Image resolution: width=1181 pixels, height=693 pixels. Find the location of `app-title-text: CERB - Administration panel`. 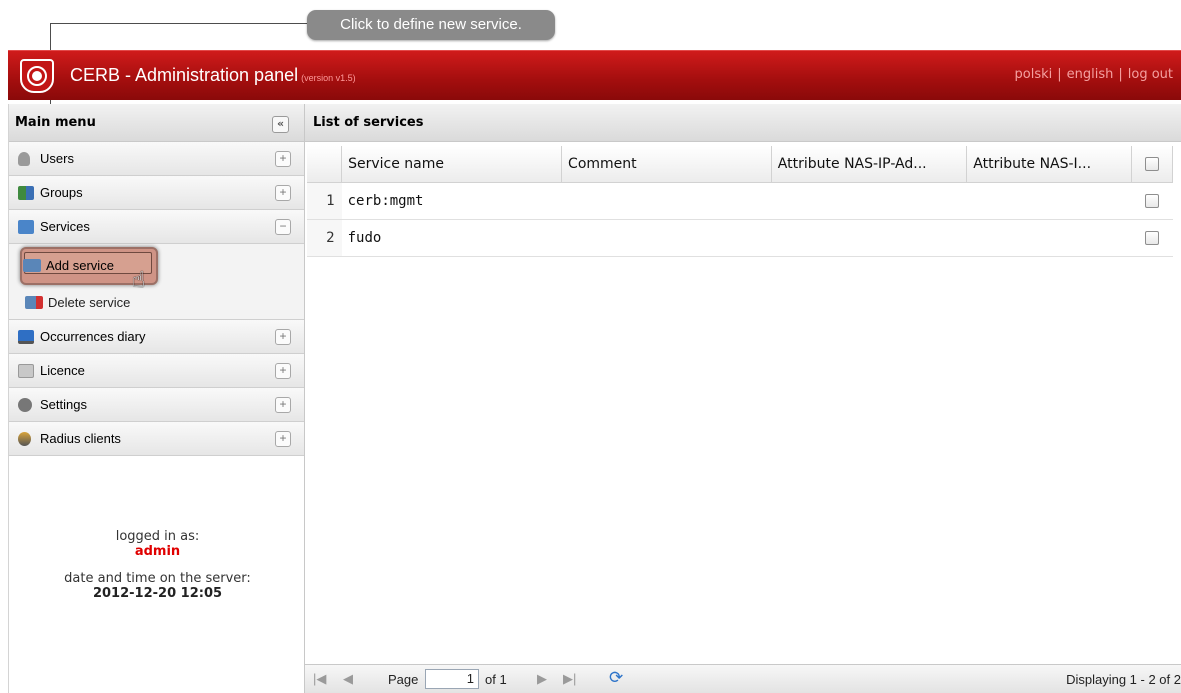

app-title-text: CERB - Administration panel is located at coordinates (184, 75).